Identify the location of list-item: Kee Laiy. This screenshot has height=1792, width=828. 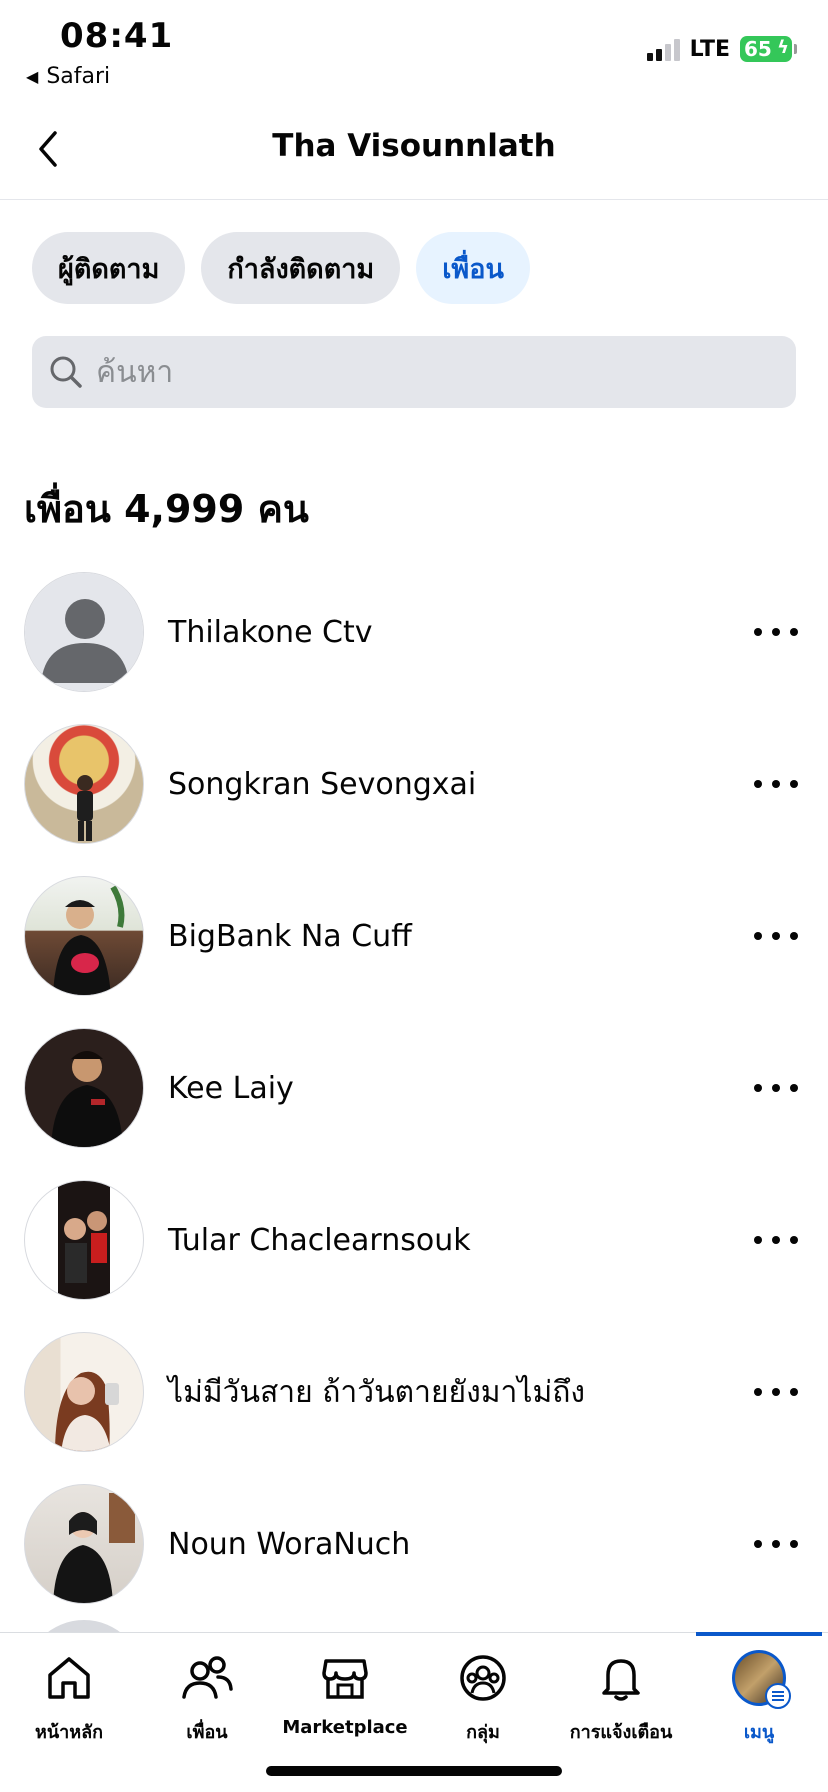
(414, 1088).